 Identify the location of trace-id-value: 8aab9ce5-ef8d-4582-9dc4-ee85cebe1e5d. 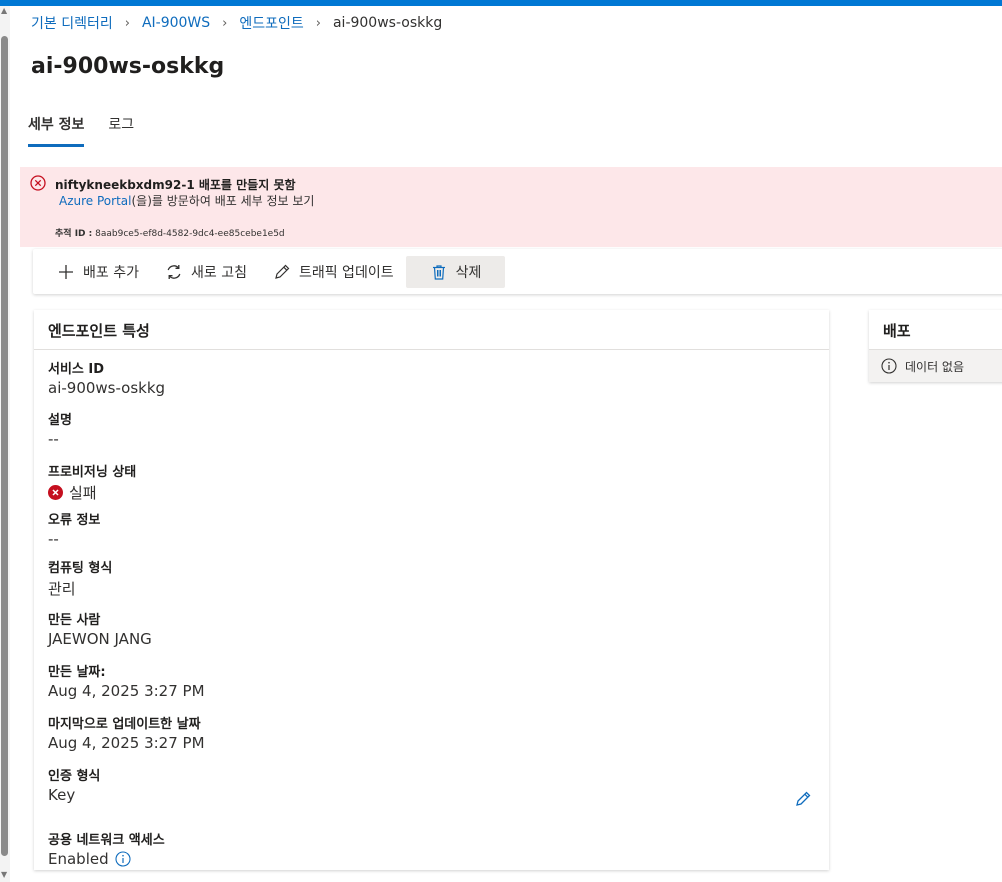
(190, 234).